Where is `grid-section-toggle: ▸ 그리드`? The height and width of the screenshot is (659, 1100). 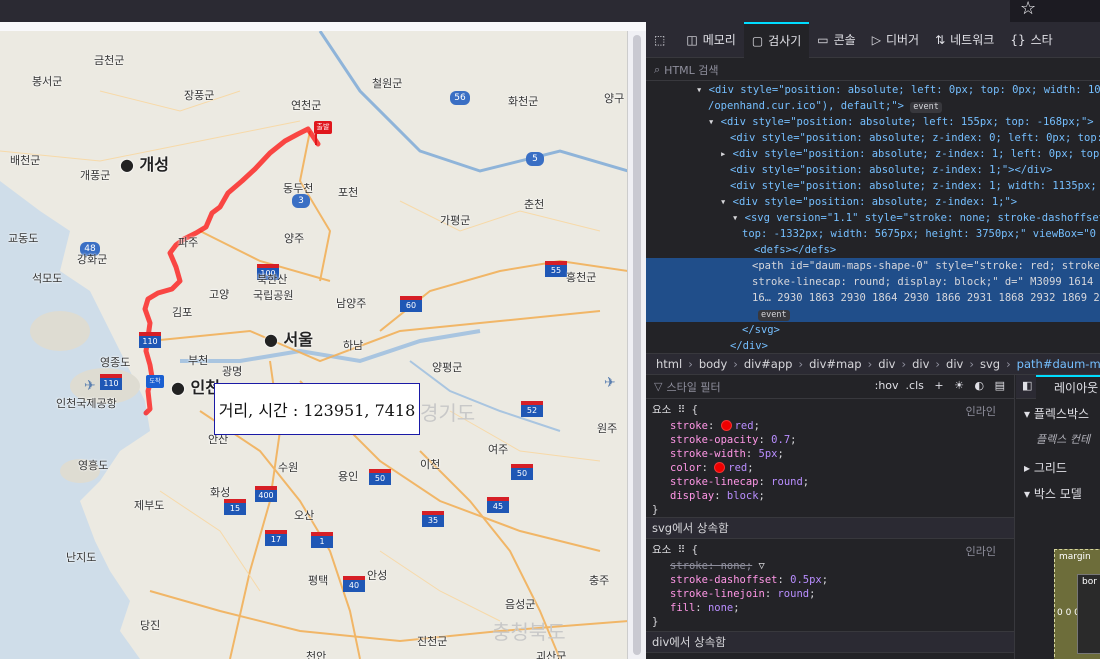
grid-section-toggle: ▸ 그리드 is located at coordinates (1045, 467).